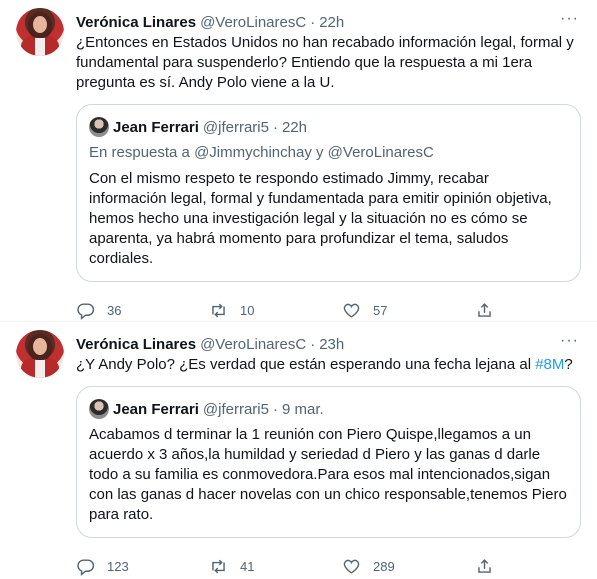 Image resolution: width=597 pixels, height=579 pixels. Describe the element at coordinates (568, 364) in the screenshot. I see `tweet-text-end: ?` at that location.